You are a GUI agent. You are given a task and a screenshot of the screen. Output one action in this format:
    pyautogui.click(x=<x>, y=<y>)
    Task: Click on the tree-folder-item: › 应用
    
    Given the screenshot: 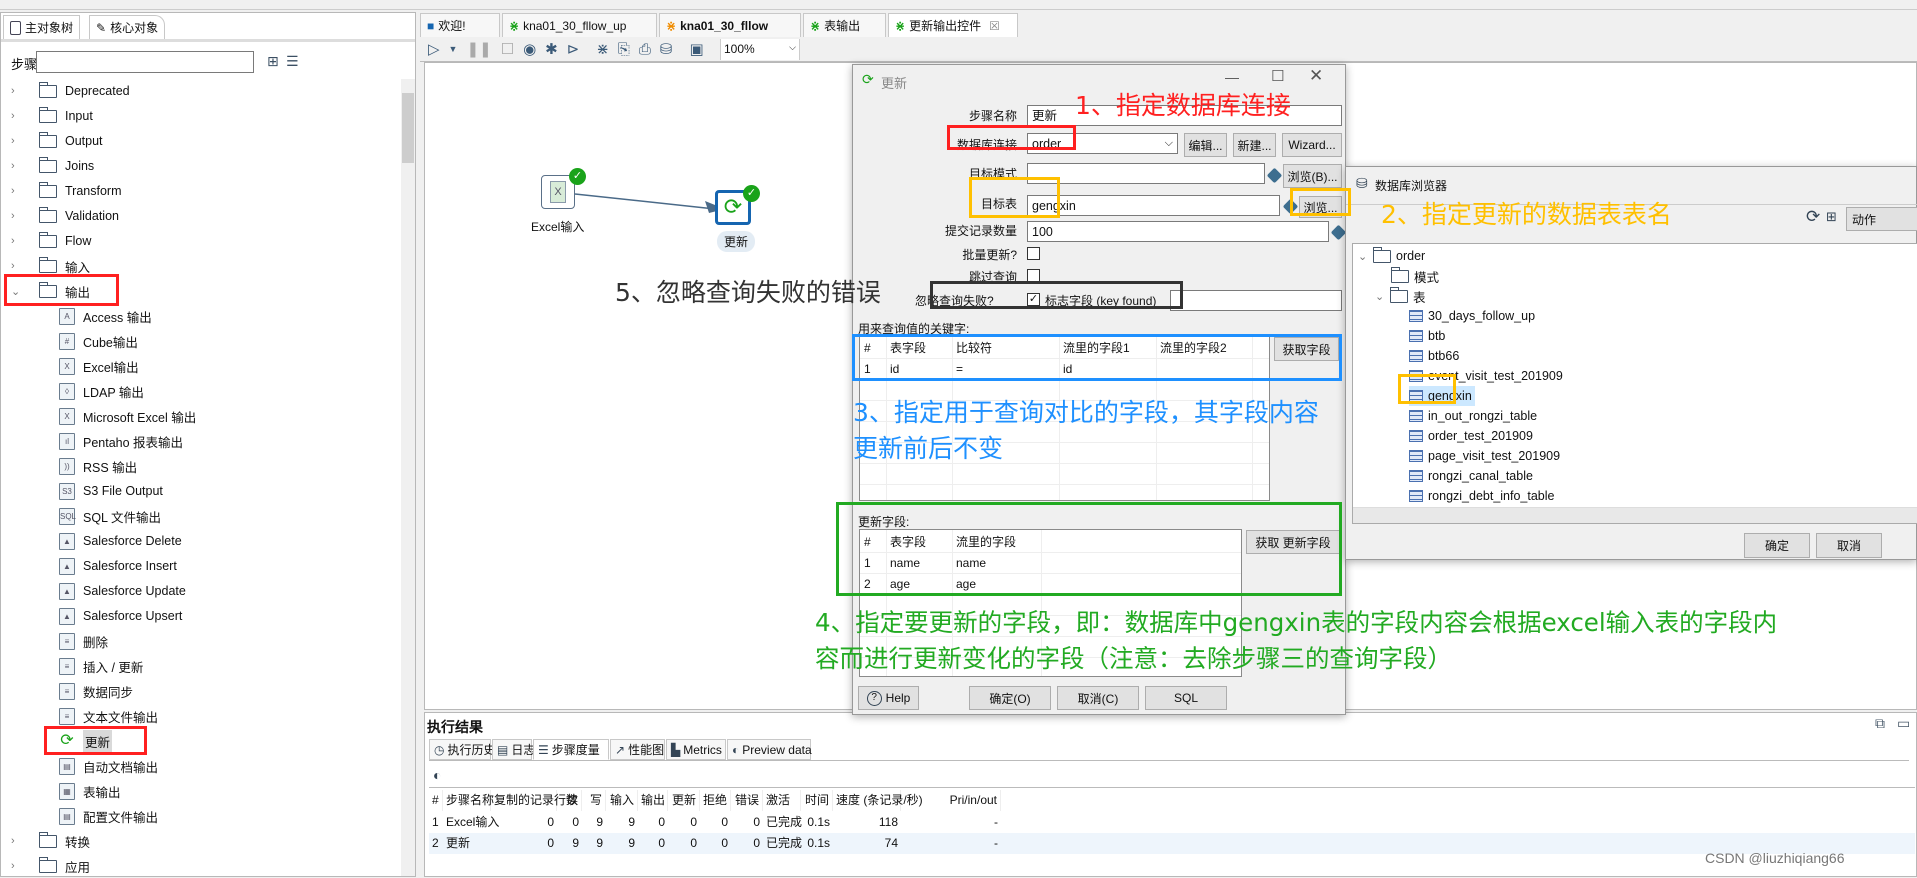 What is the action you would take?
    pyautogui.click(x=50, y=866)
    